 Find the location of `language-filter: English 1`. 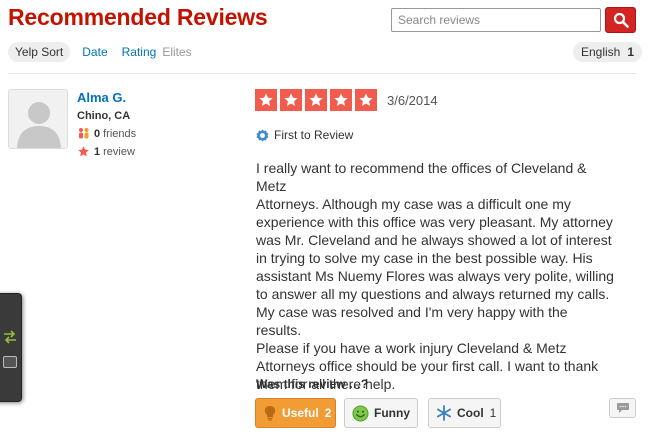

language-filter: English 1 is located at coordinates (608, 52).